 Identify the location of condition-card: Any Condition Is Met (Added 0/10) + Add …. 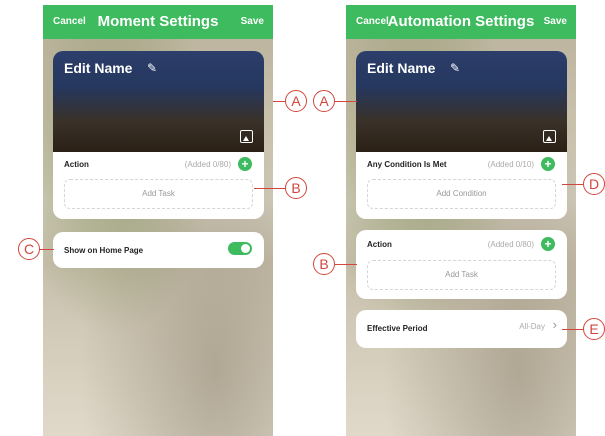
(461, 185).